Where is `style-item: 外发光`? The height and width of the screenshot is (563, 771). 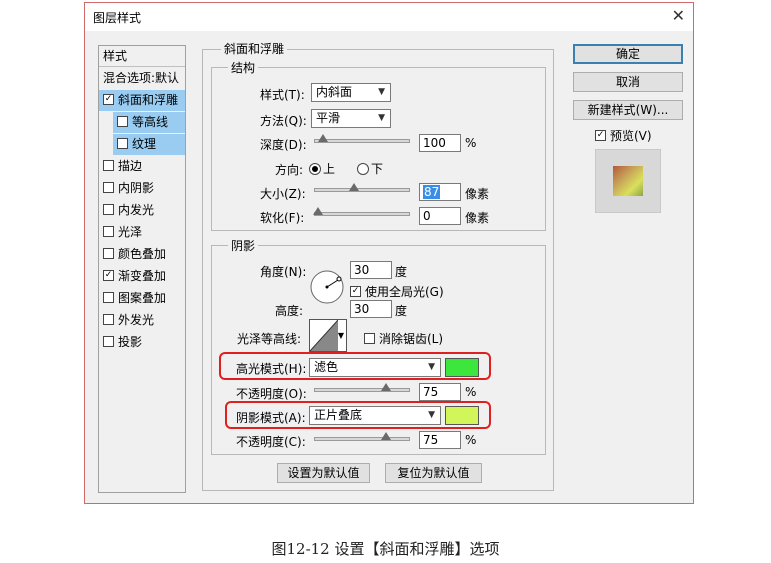
style-item: 外发光 is located at coordinates (142, 320).